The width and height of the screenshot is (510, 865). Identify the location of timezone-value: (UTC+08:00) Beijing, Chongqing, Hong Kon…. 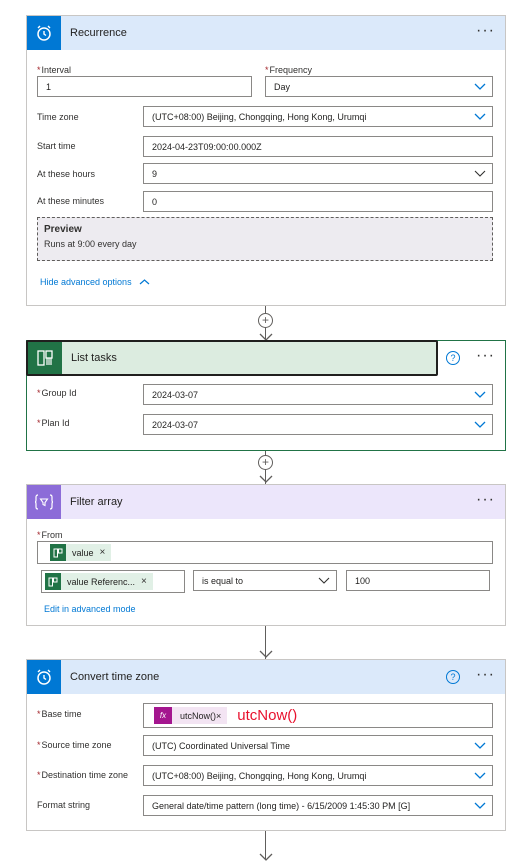
(259, 116).